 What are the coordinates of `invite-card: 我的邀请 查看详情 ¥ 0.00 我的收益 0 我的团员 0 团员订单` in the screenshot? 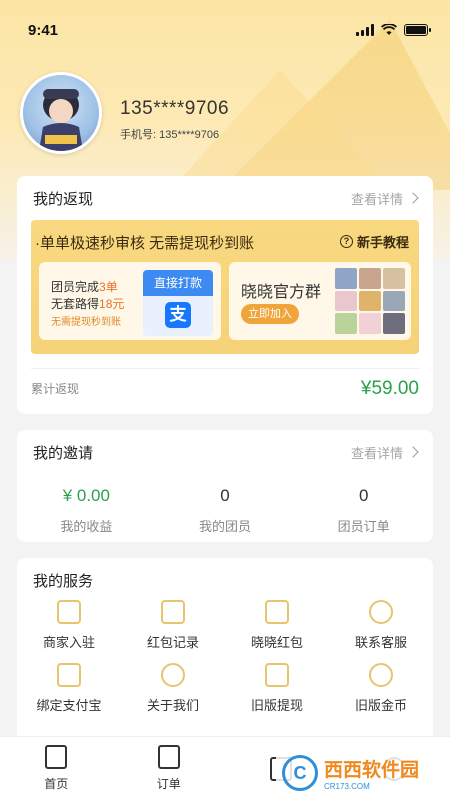 It's located at (225, 486).